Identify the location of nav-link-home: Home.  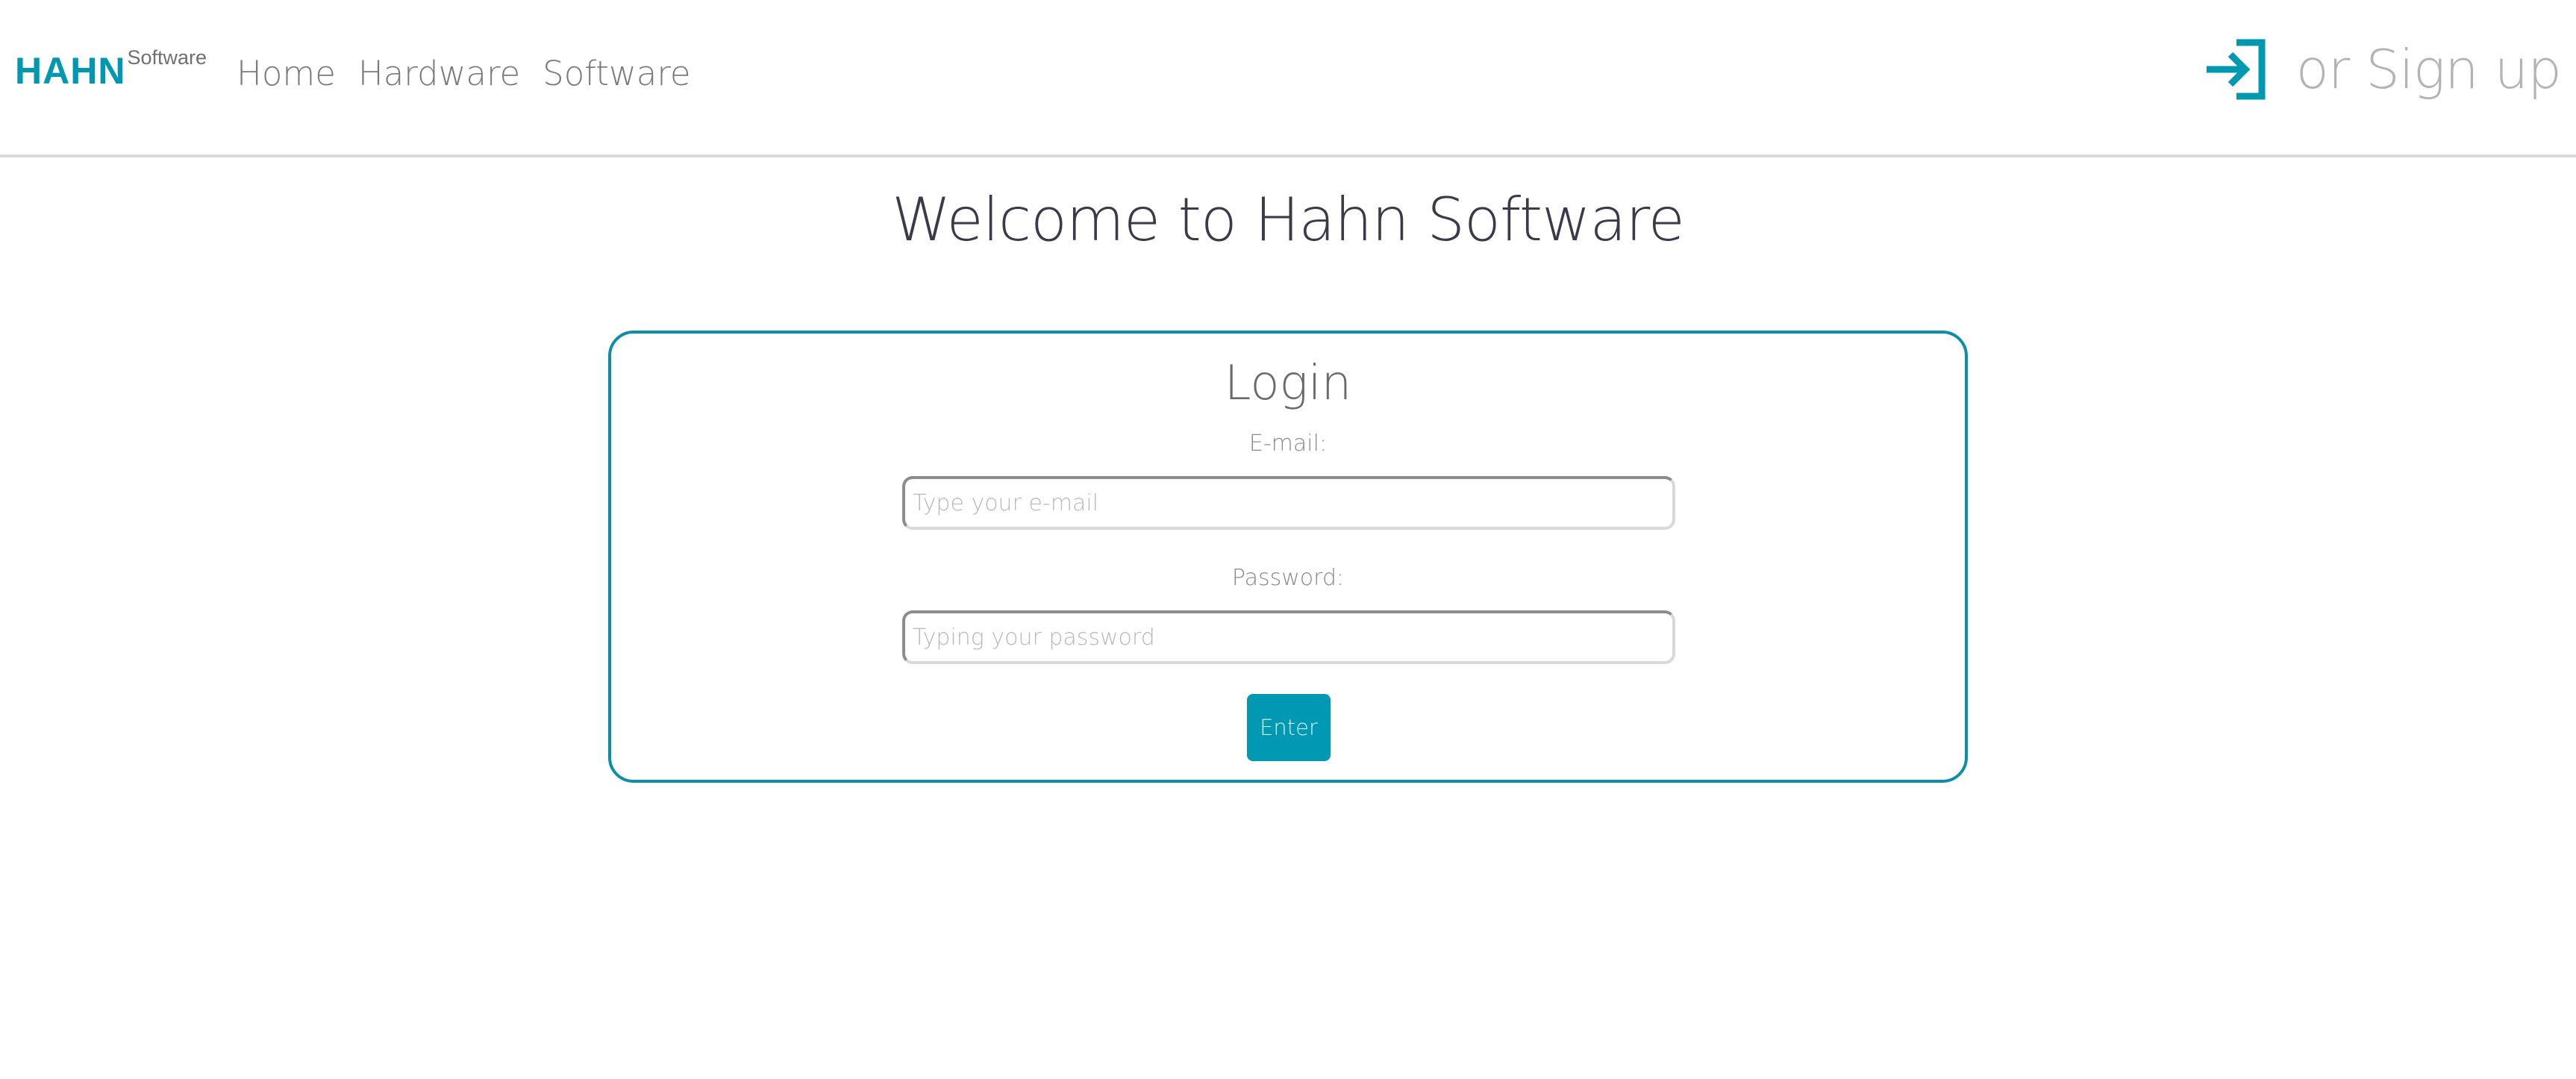
(286, 73).